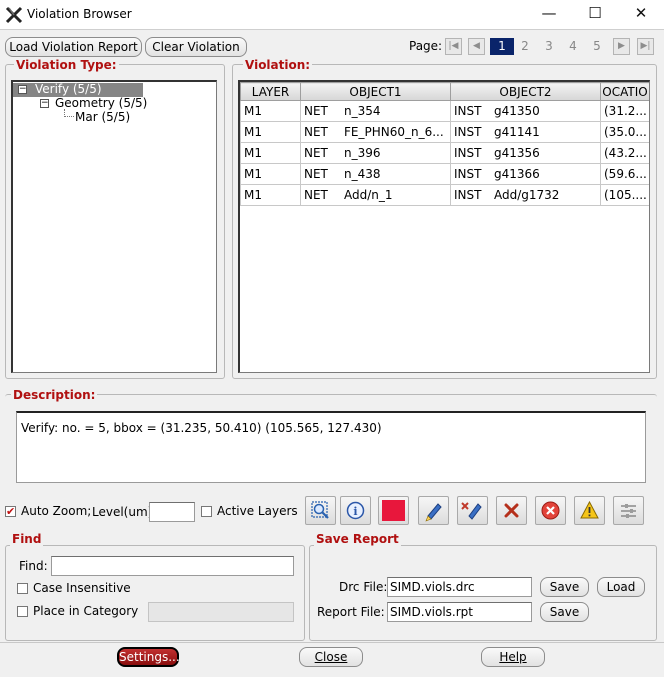 This screenshot has width=664, height=677. I want to click on minimize-button: —, so click(549, 14).